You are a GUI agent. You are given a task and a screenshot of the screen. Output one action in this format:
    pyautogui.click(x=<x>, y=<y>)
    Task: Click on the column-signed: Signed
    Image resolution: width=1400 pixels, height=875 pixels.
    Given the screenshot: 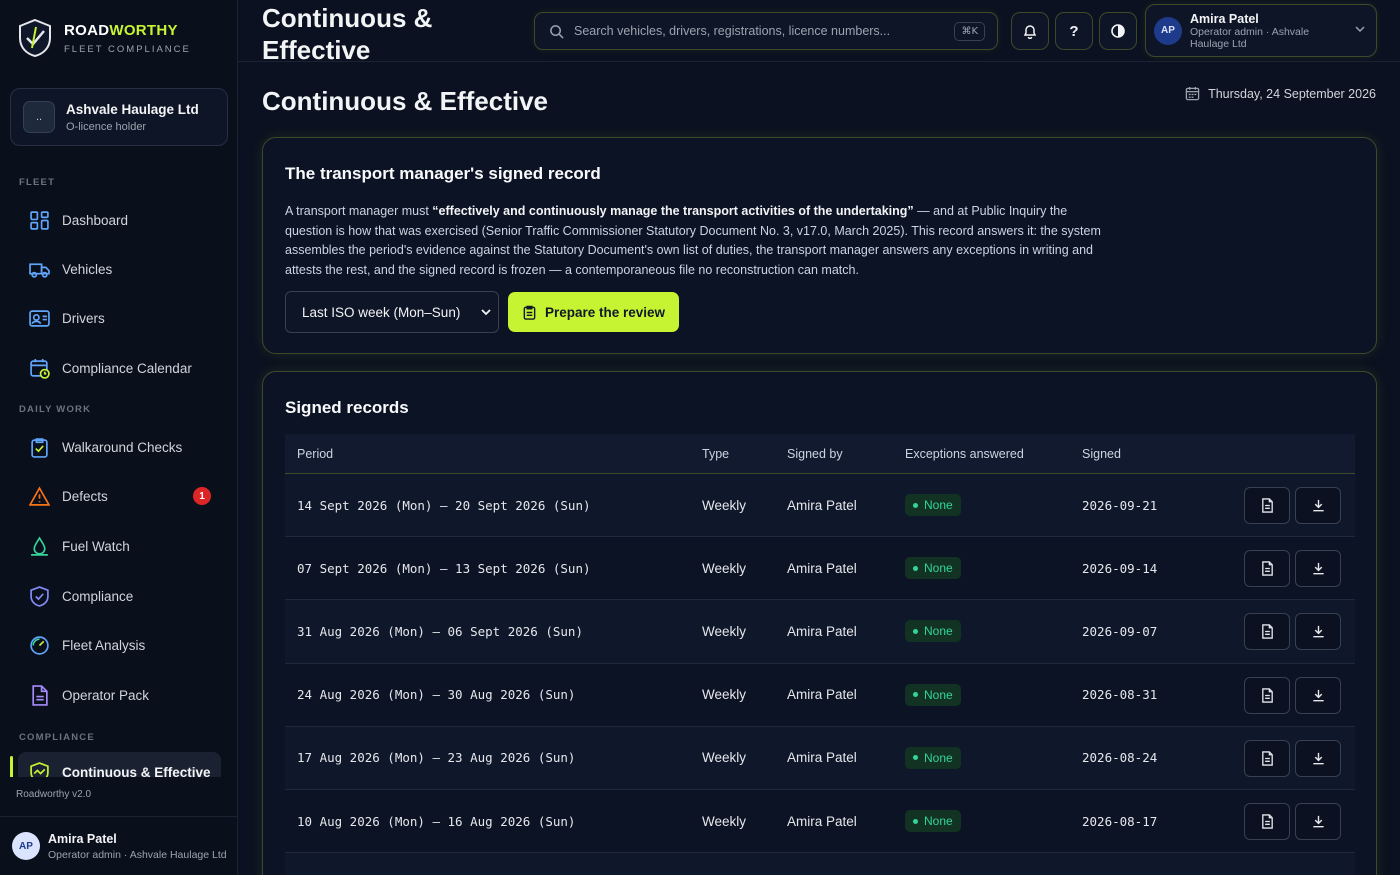 What is the action you would take?
    pyautogui.click(x=1101, y=453)
    